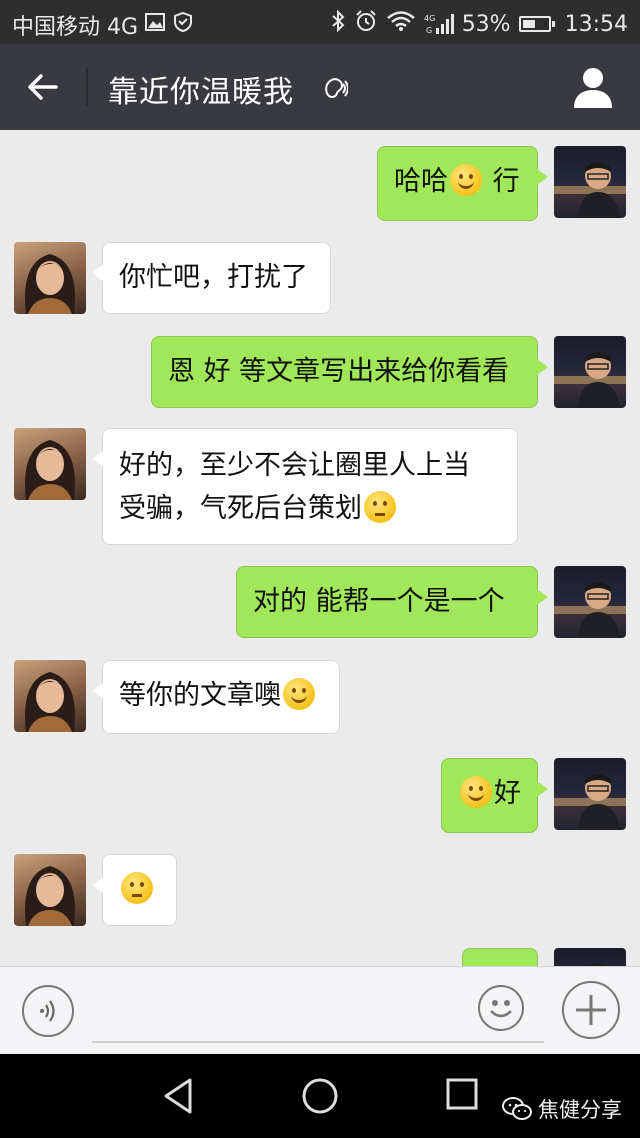 This screenshot has width=640, height=1138. I want to click on nav-back-button, so click(178, 1098).